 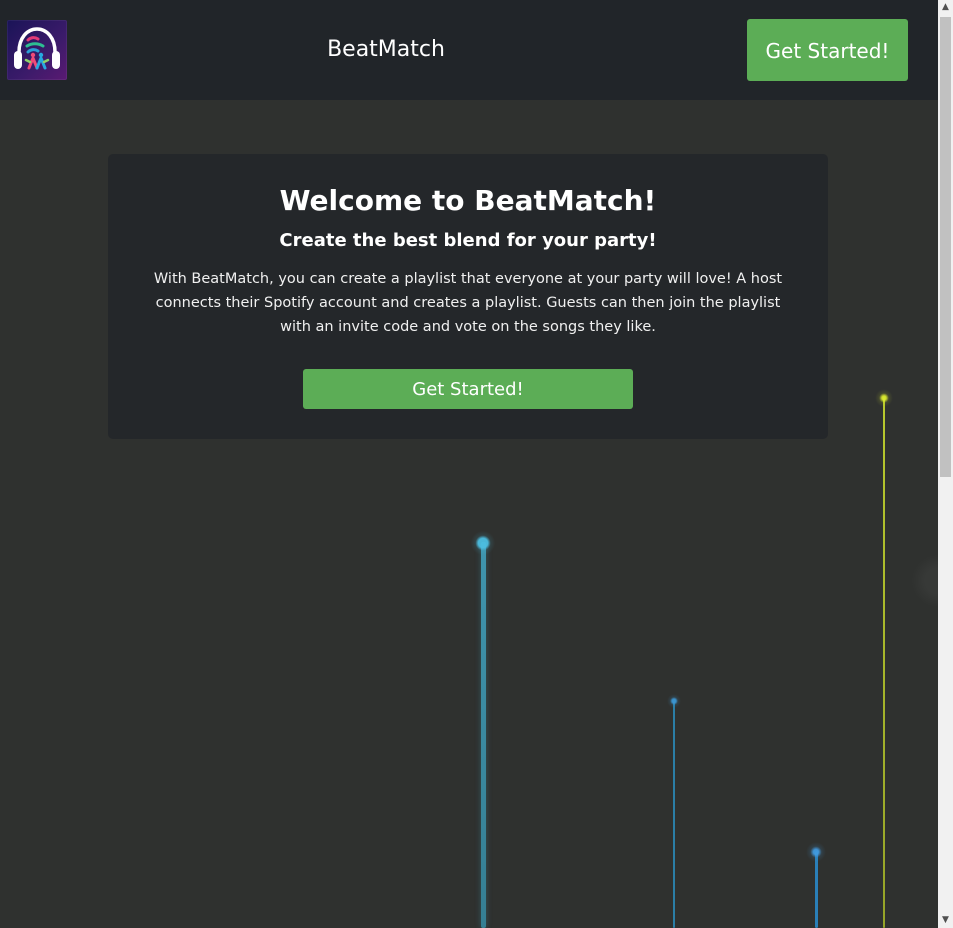 What do you see at coordinates (816, 889) in the screenshot?
I see `rising-beam-blue-right` at bounding box center [816, 889].